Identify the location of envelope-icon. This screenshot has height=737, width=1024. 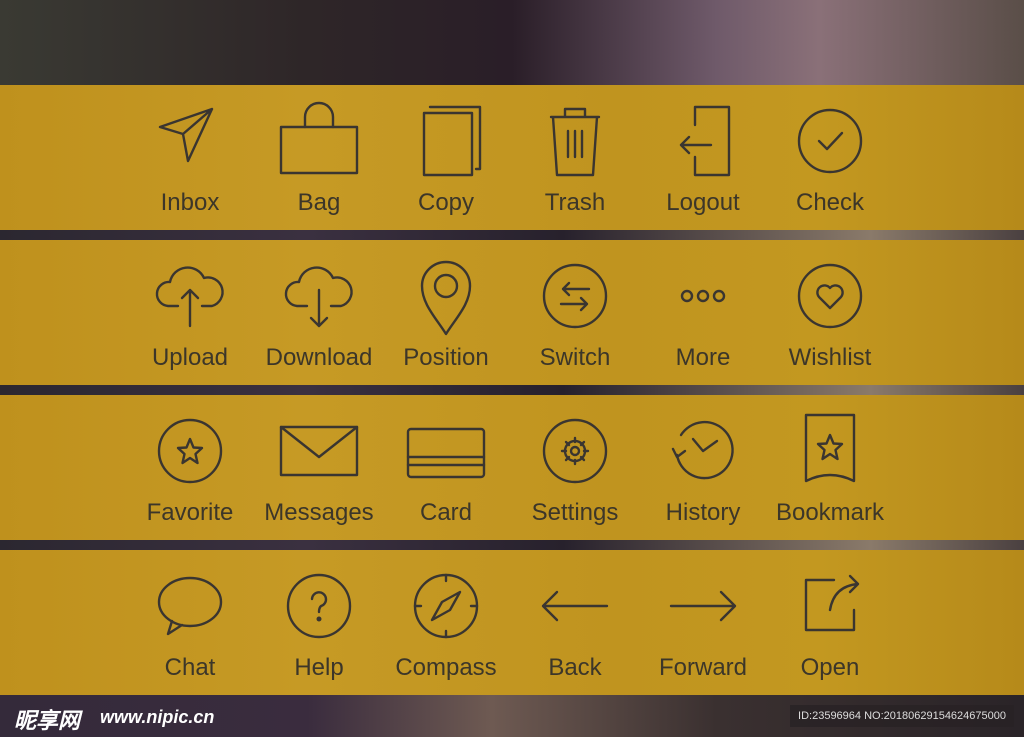
(319, 451).